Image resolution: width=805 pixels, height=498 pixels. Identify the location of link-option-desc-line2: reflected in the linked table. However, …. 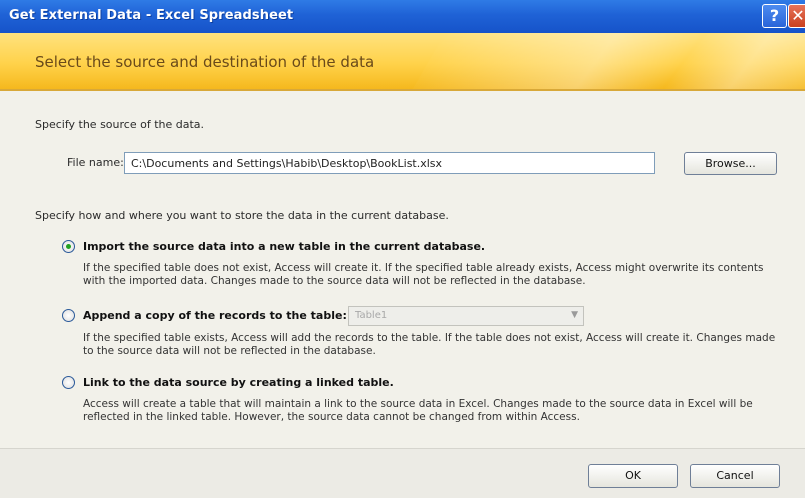
(331, 417).